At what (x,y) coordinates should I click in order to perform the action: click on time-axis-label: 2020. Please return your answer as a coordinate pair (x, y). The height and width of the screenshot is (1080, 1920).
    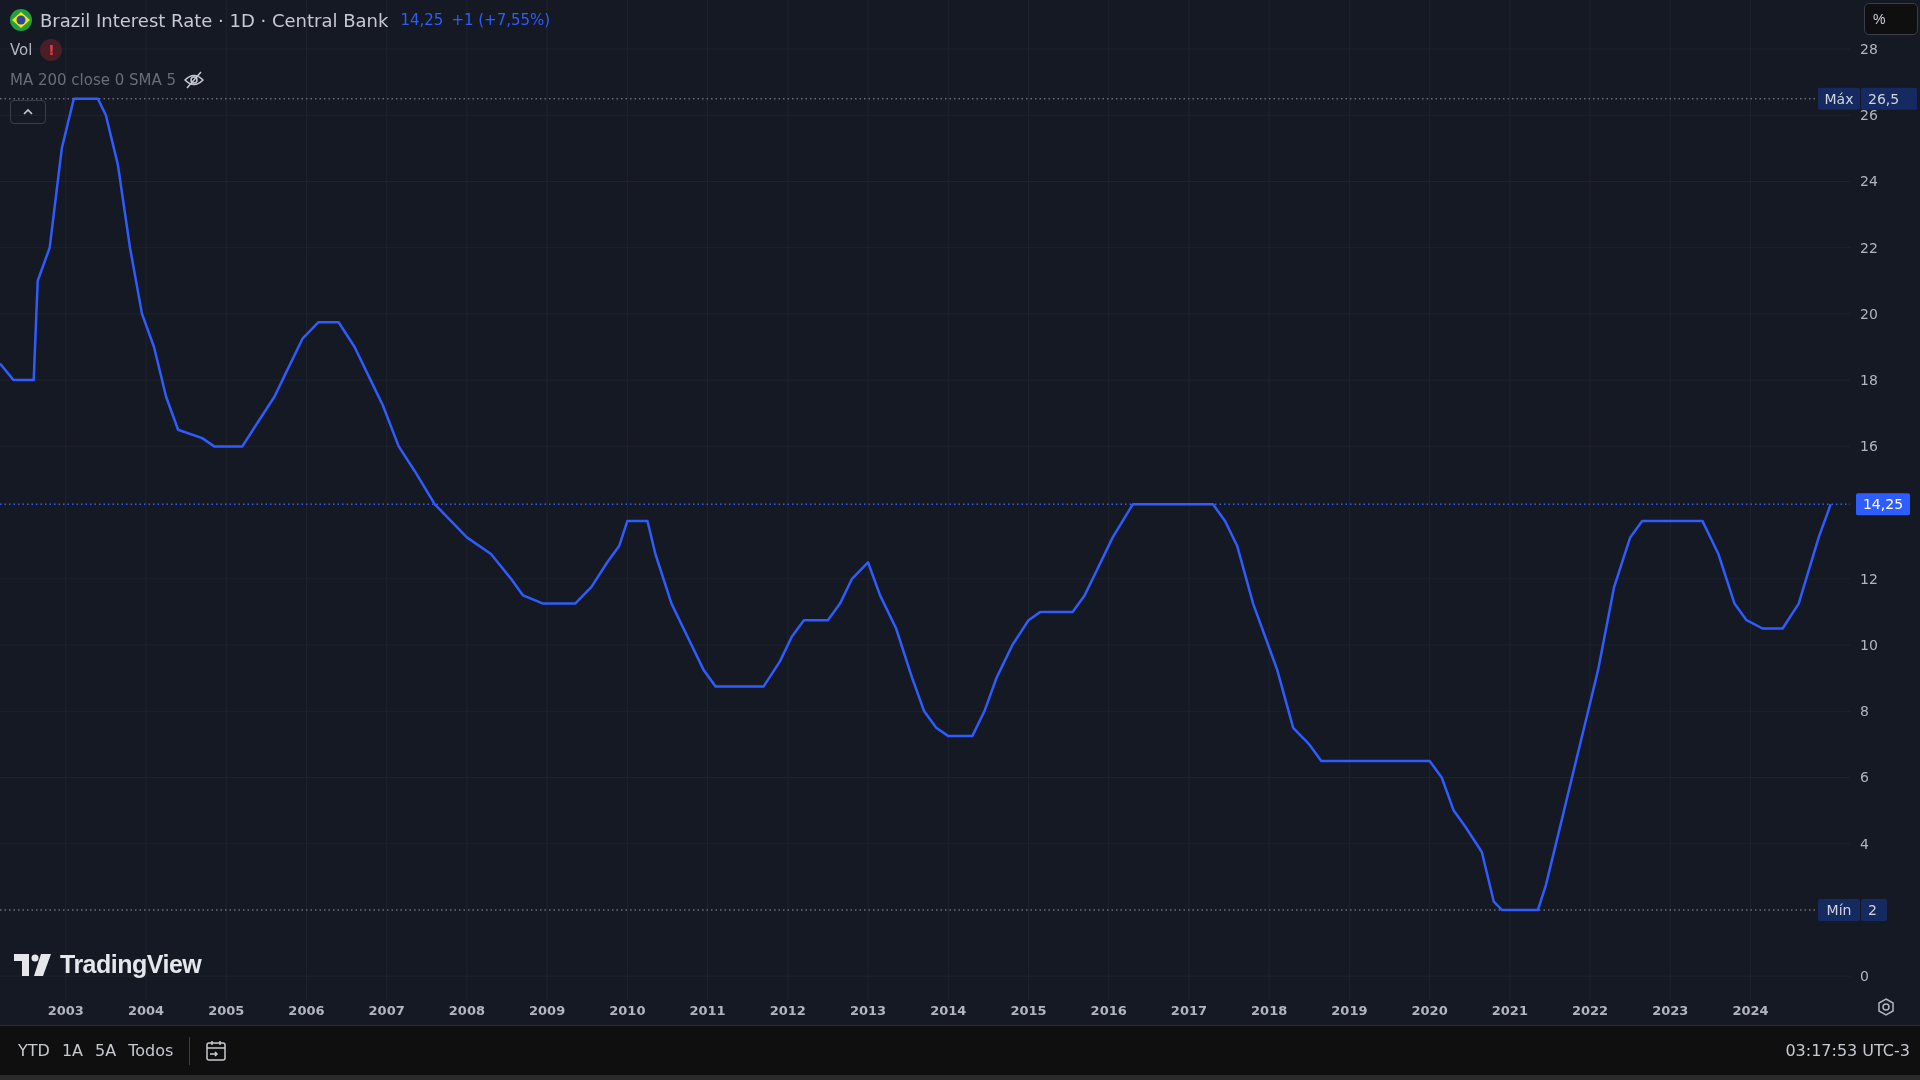
    Looking at the image, I should click on (1429, 1010).